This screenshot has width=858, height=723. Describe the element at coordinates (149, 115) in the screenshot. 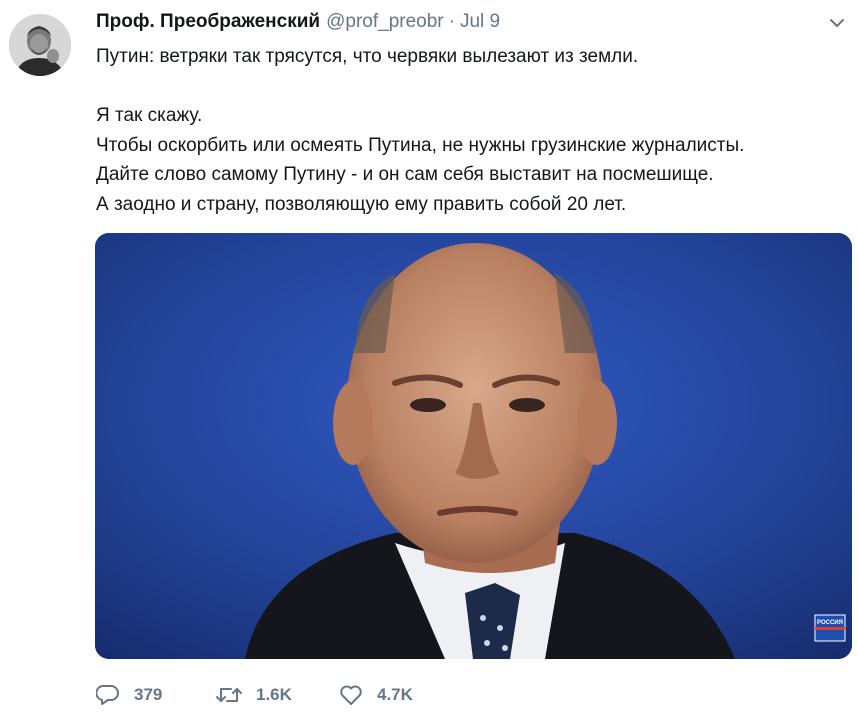

I see `tweet-text-line: Я так скажу.` at that location.